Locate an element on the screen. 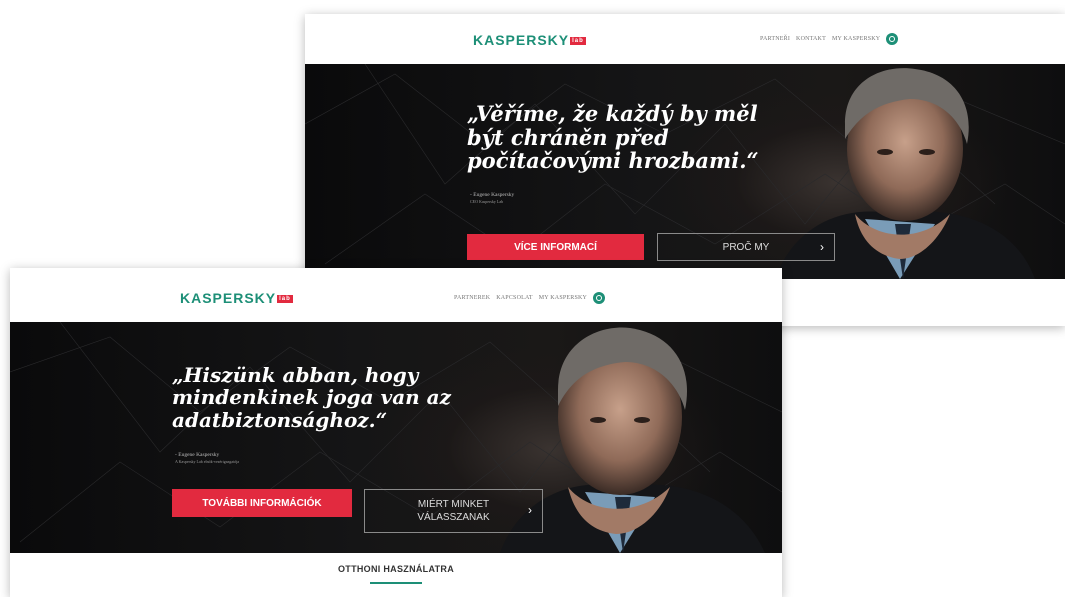  why-us-button-label: PROČ MY is located at coordinates (746, 247).